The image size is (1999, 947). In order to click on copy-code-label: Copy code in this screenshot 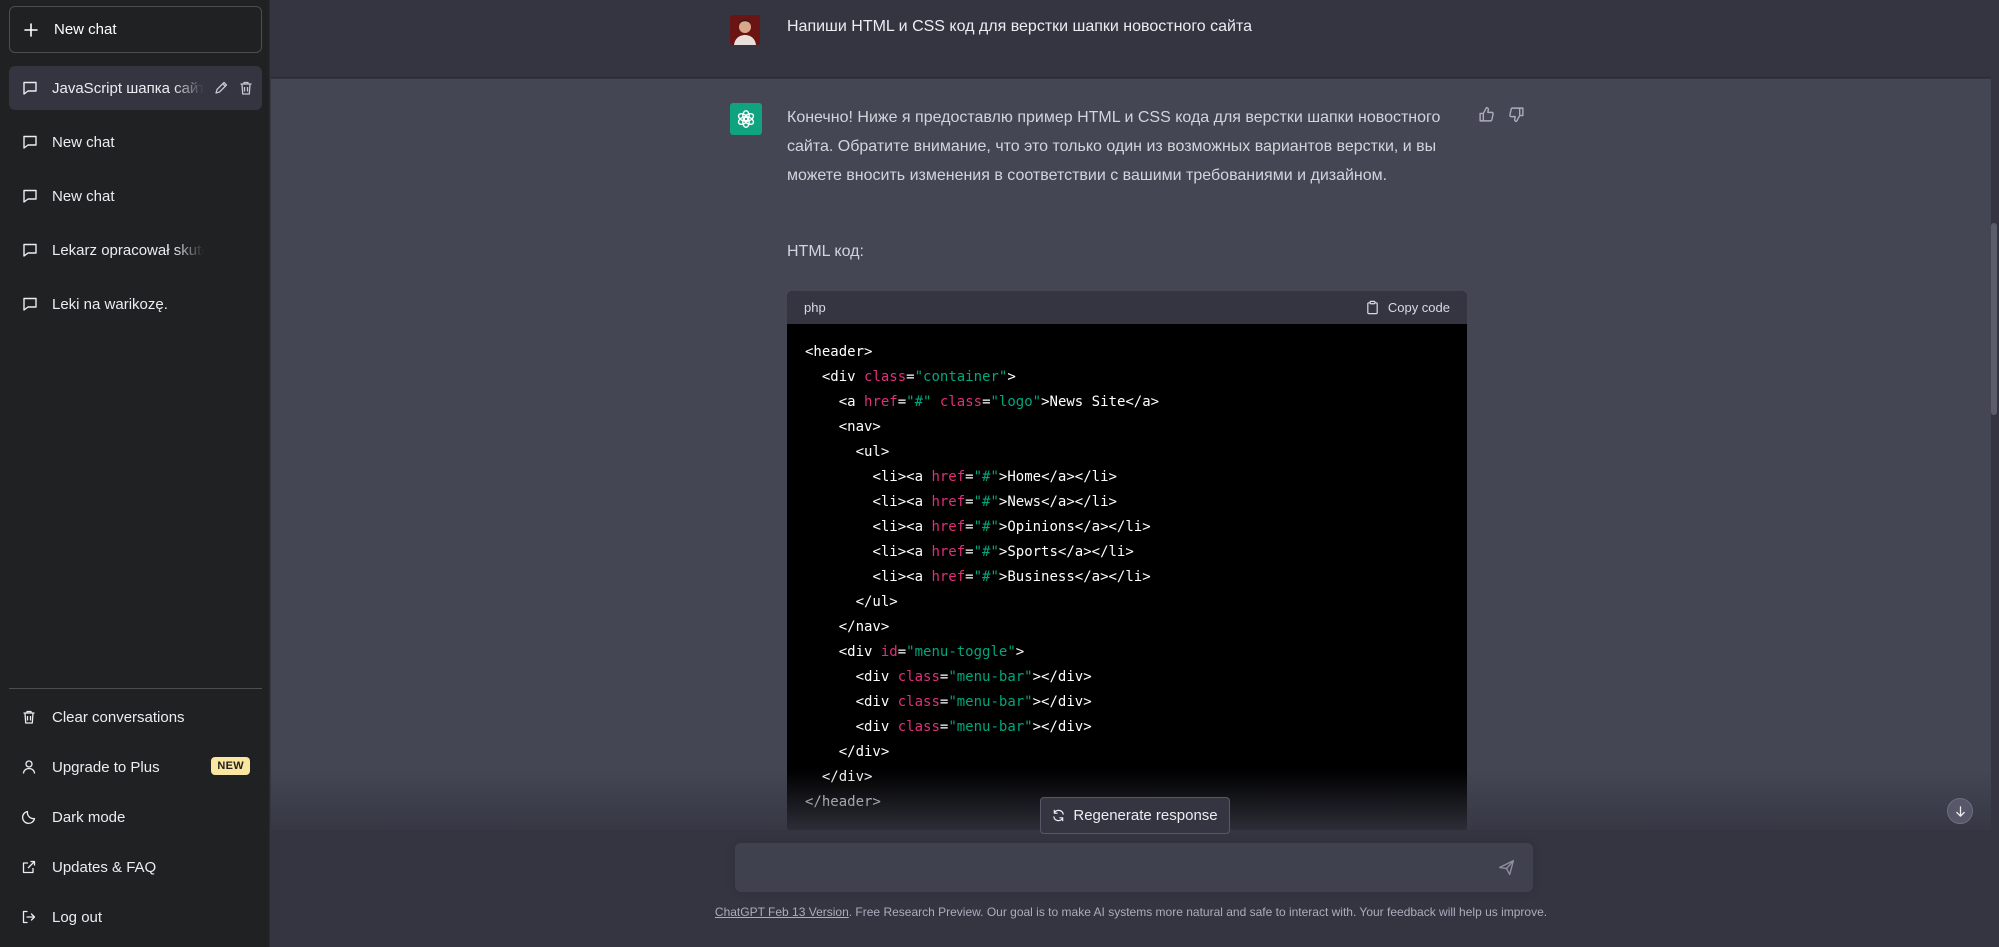, I will do `click(1418, 307)`.